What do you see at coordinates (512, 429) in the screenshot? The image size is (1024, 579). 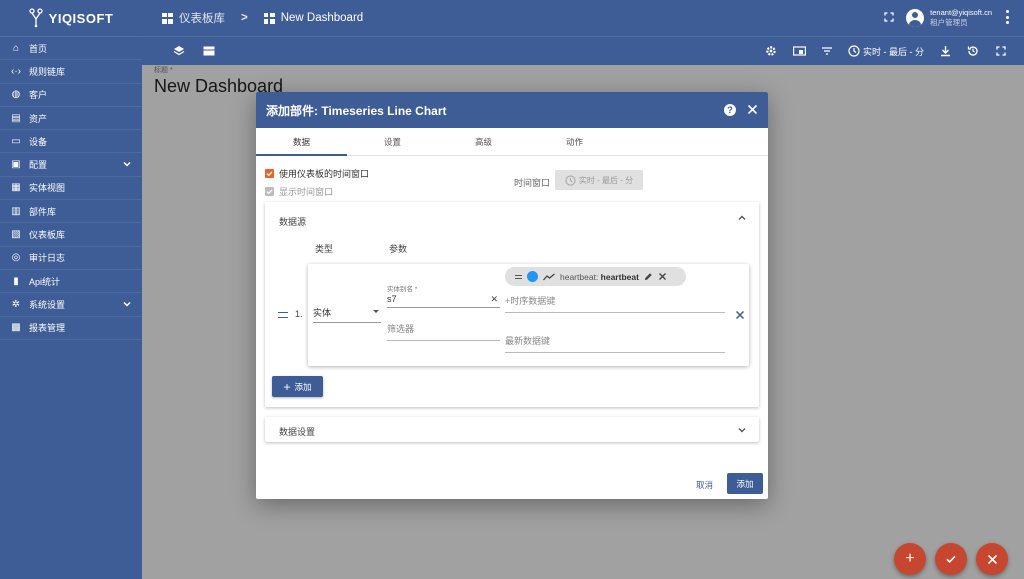 I see `data-settings-panel: 数据设置` at bounding box center [512, 429].